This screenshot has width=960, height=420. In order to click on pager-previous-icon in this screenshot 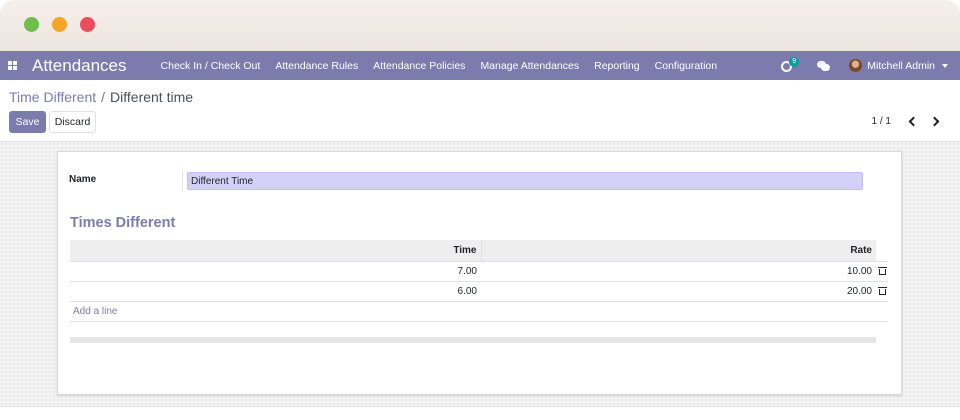, I will do `click(913, 121)`.